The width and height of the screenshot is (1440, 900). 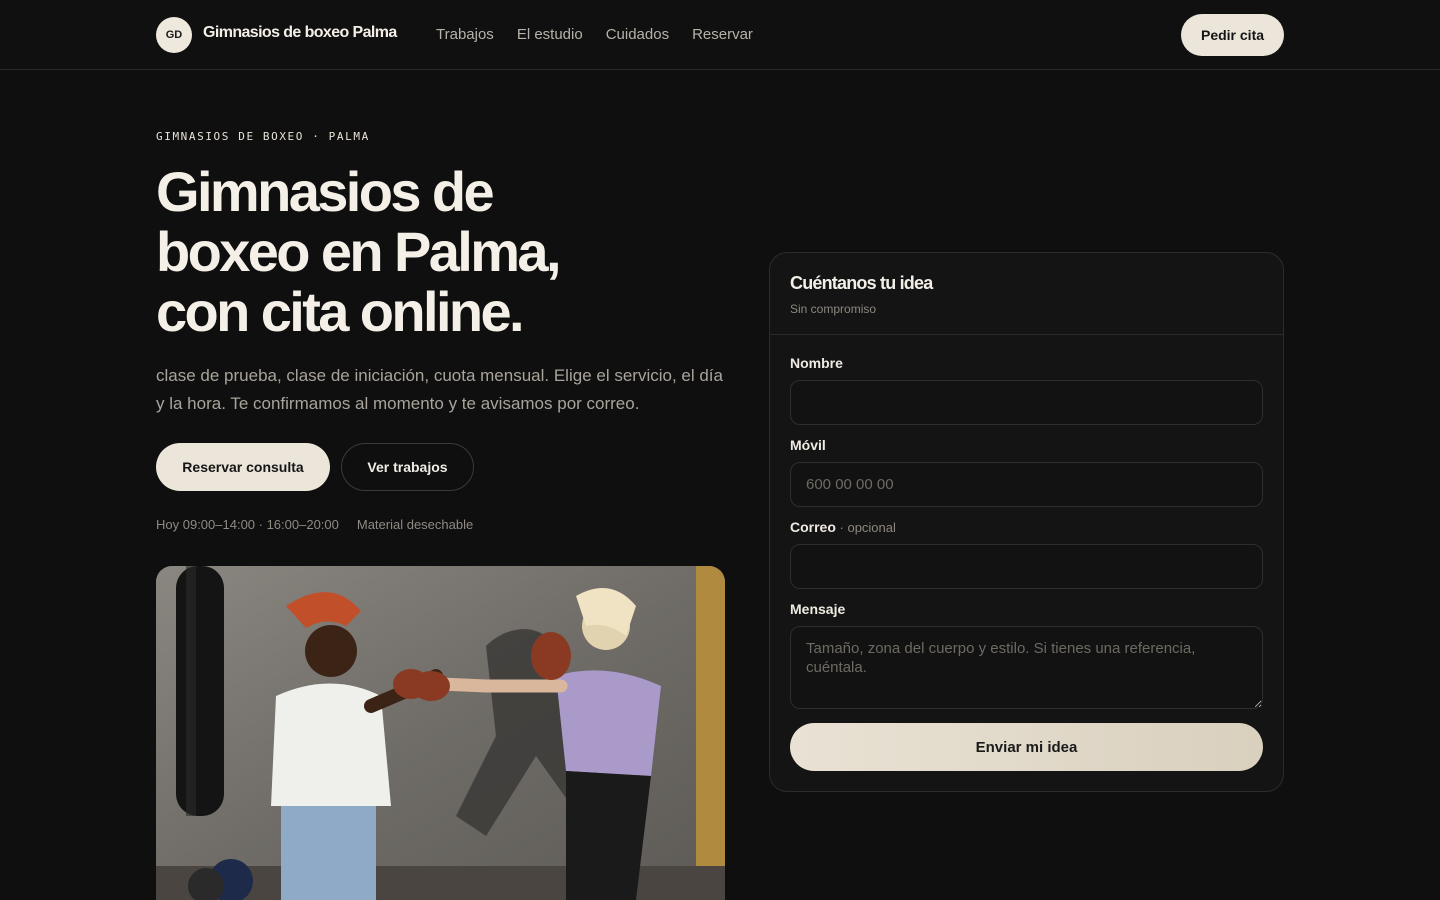 What do you see at coordinates (325, 191) in the screenshot?
I see `hero-title-line: Gimnasios de` at bounding box center [325, 191].